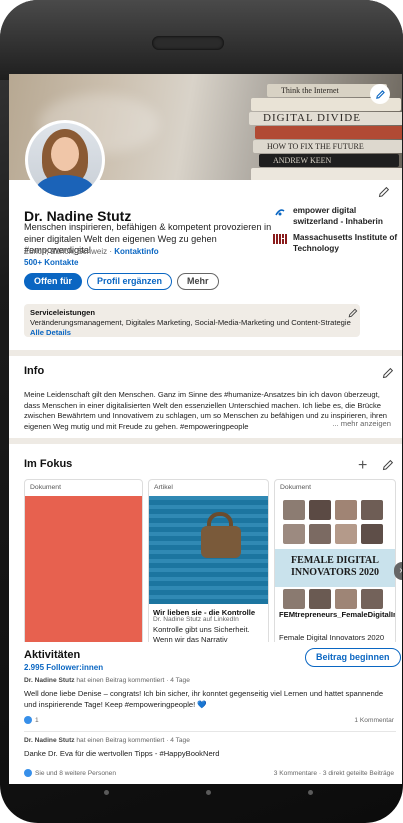  Describe the element at coordinates (335, 568) in the screenshot. I see `pdf-cover-title: FEMALE DIGITAL INNOVATORS 2020` at that location.